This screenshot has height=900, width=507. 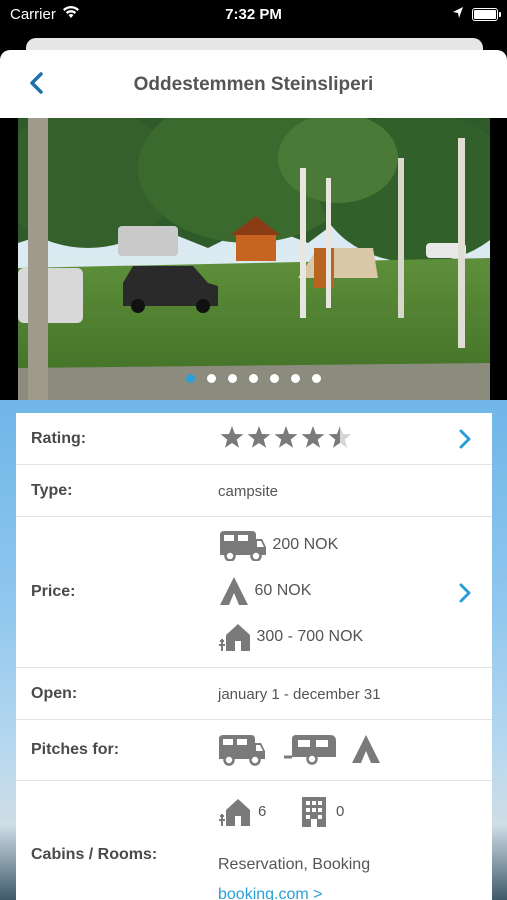 I want to click on cabins-count: 6, so click(x=262, y=811).